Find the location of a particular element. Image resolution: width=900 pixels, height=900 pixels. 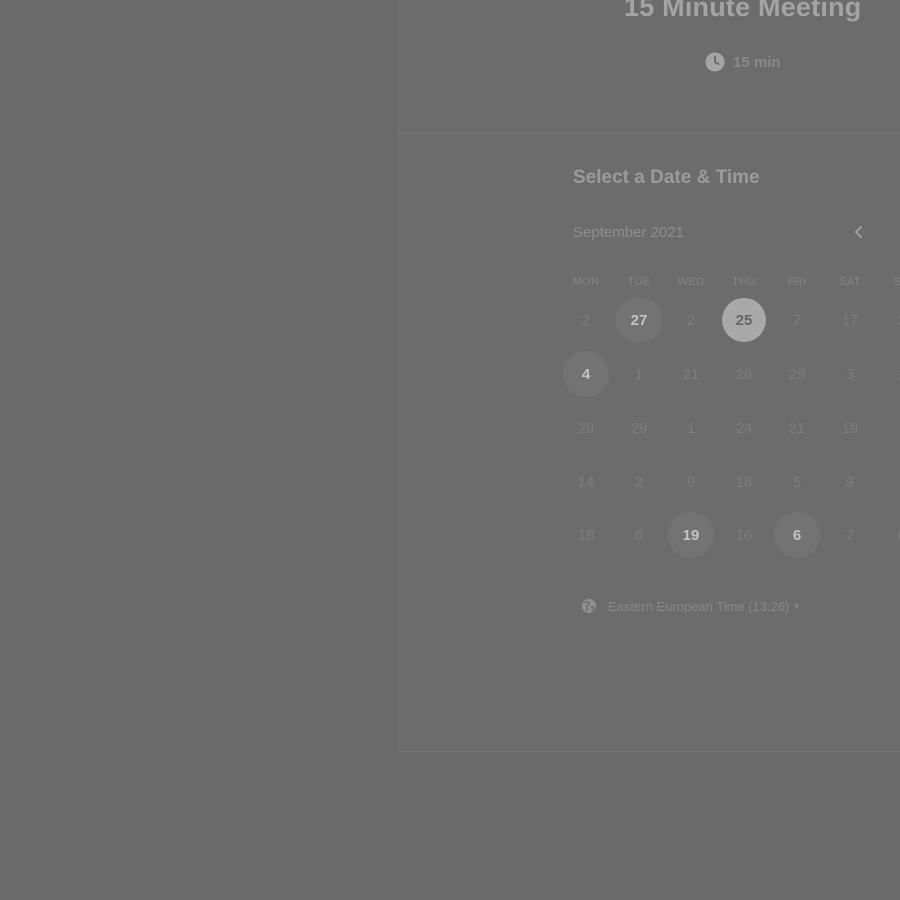

event-title: 15 Minute Meeting is located at coordinates (743, 11).